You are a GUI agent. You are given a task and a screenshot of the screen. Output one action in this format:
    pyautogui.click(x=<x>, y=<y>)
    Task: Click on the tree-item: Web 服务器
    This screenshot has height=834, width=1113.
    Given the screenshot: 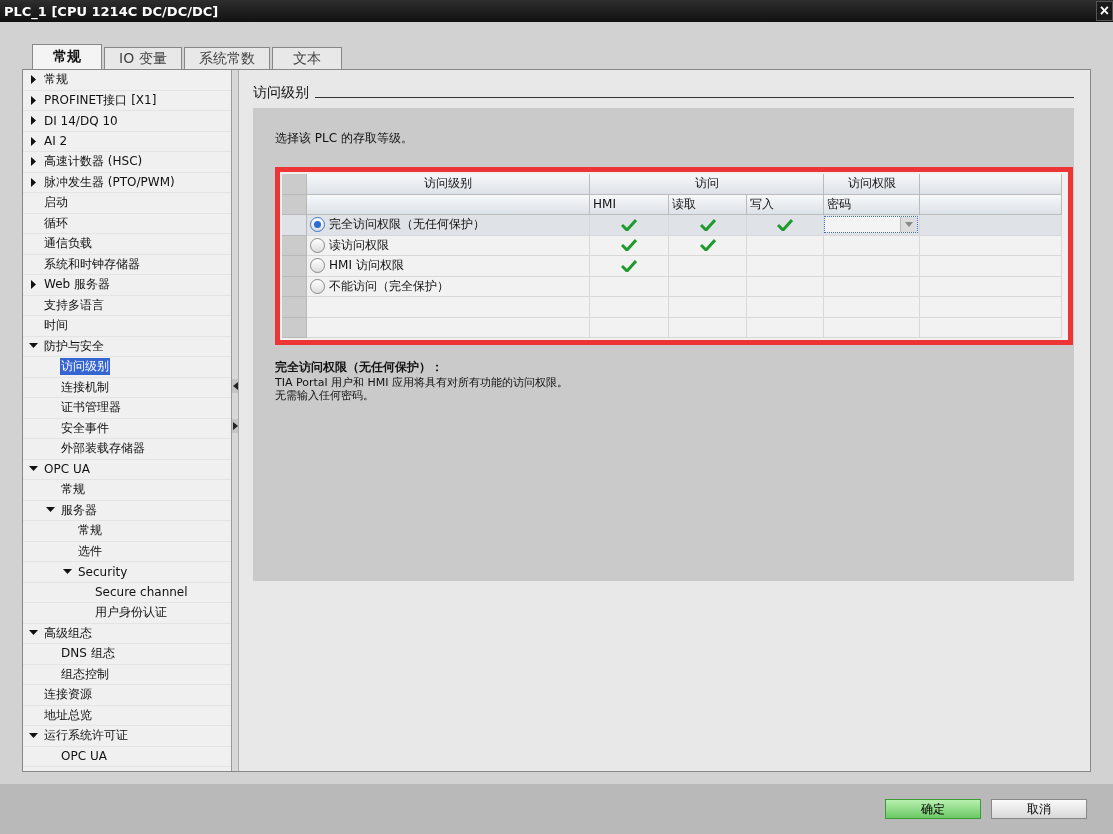 What is the action you would take?
    pyautogui.click(x=77, y=285)
    